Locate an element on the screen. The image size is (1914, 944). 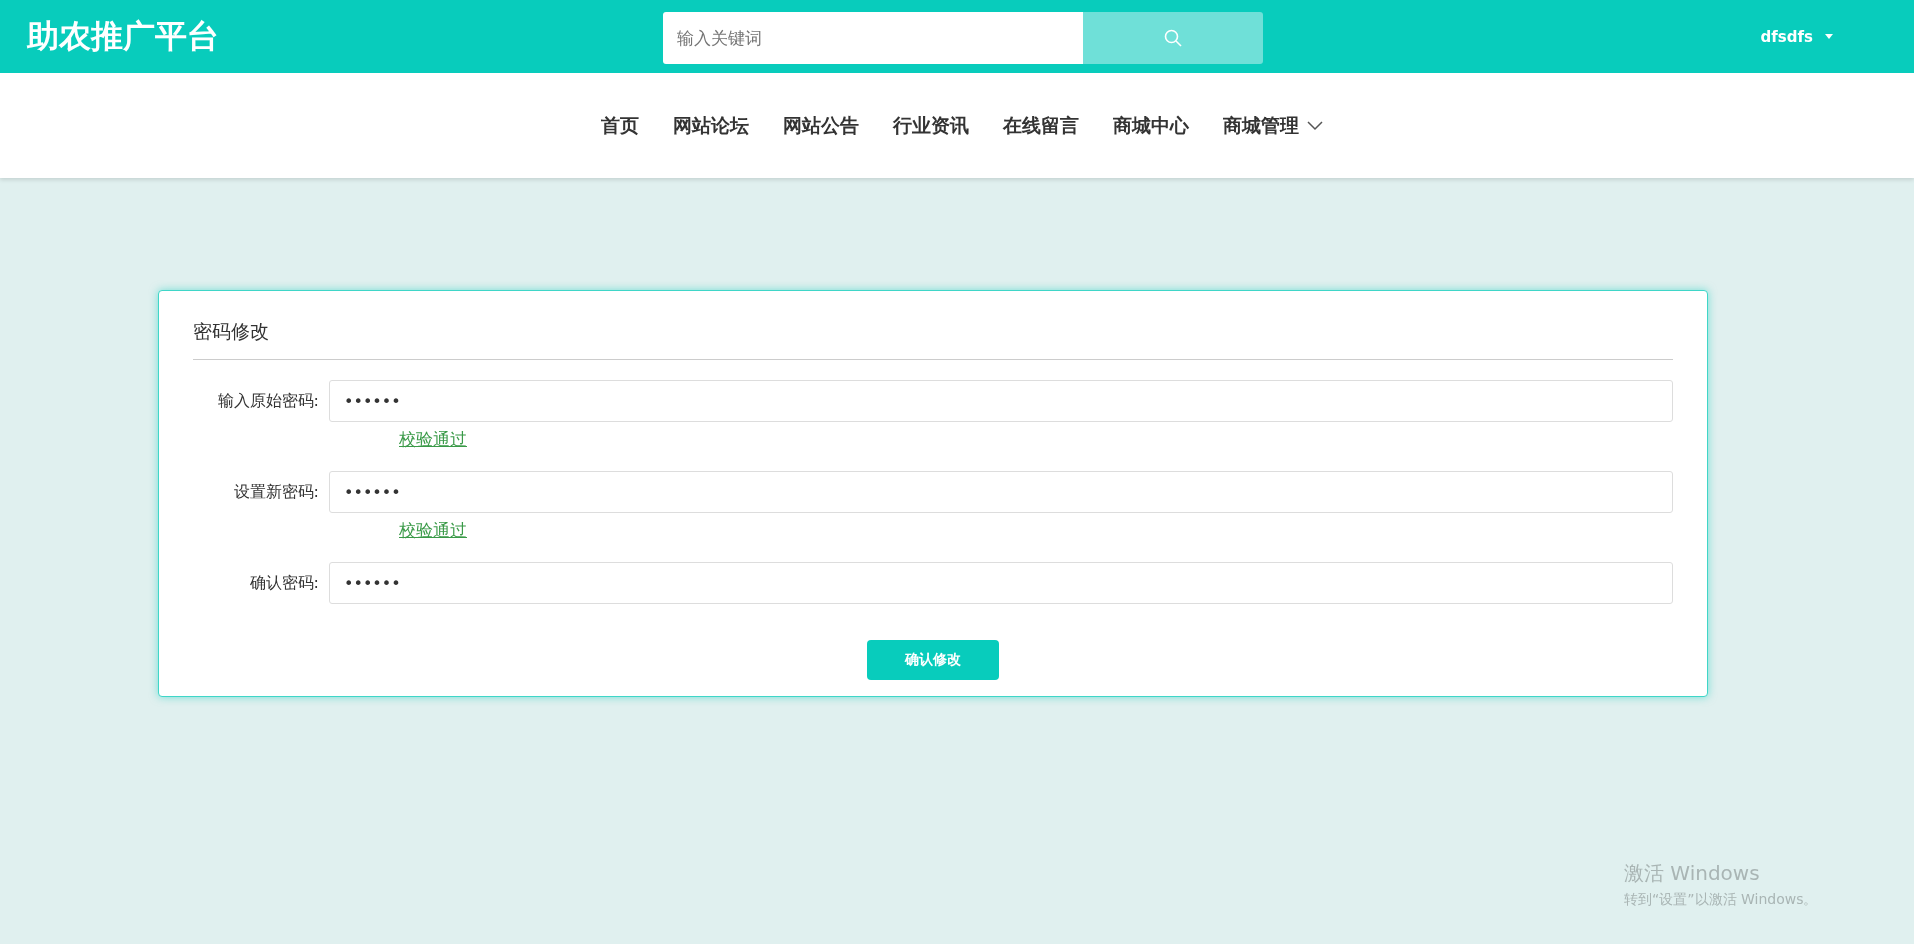
nav-link: 商城管理 is located at coordinates (1273, 125).